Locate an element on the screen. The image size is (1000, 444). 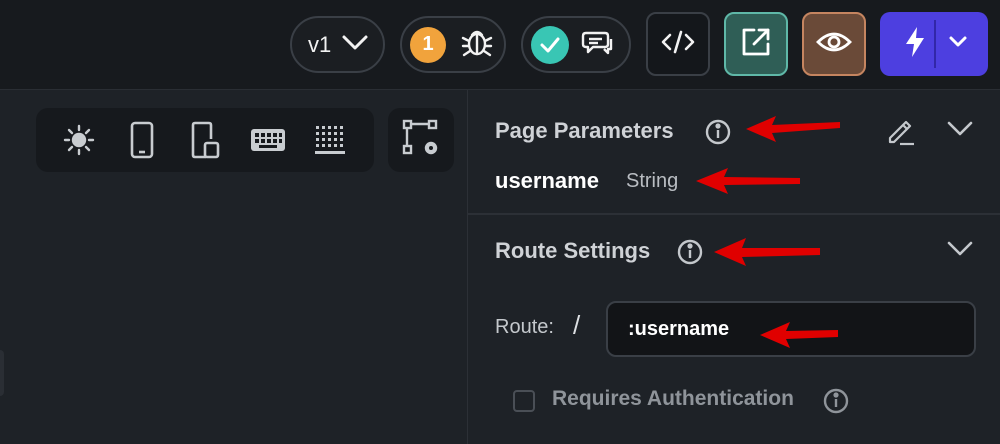
lightning-icon is located at coordinates (915, 44).